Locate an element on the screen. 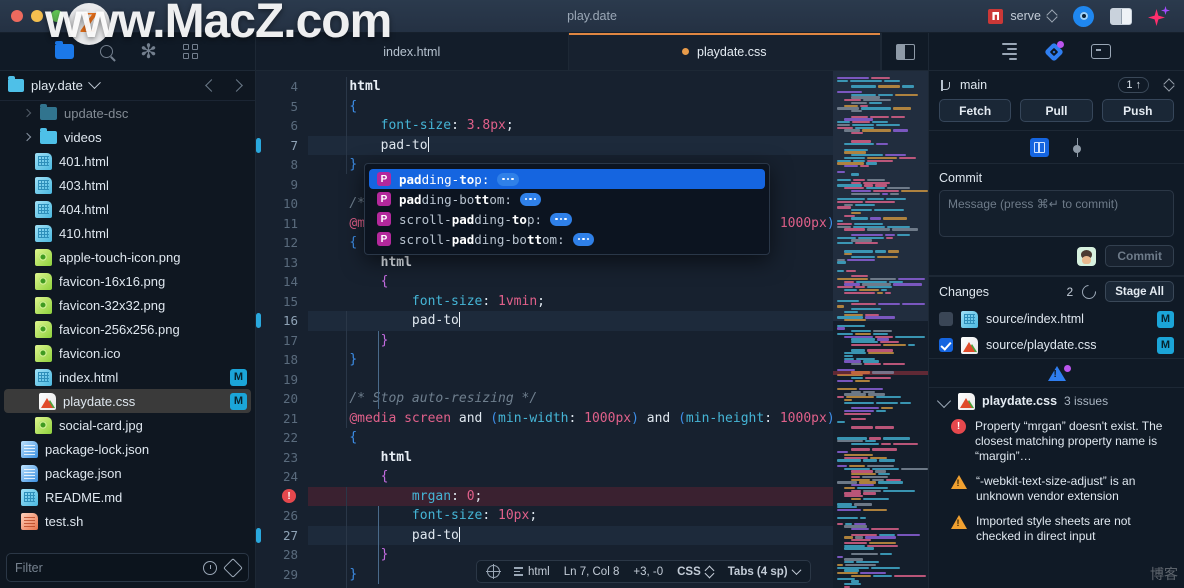  tree-item: 403.html is located at coordinates (127, 185).